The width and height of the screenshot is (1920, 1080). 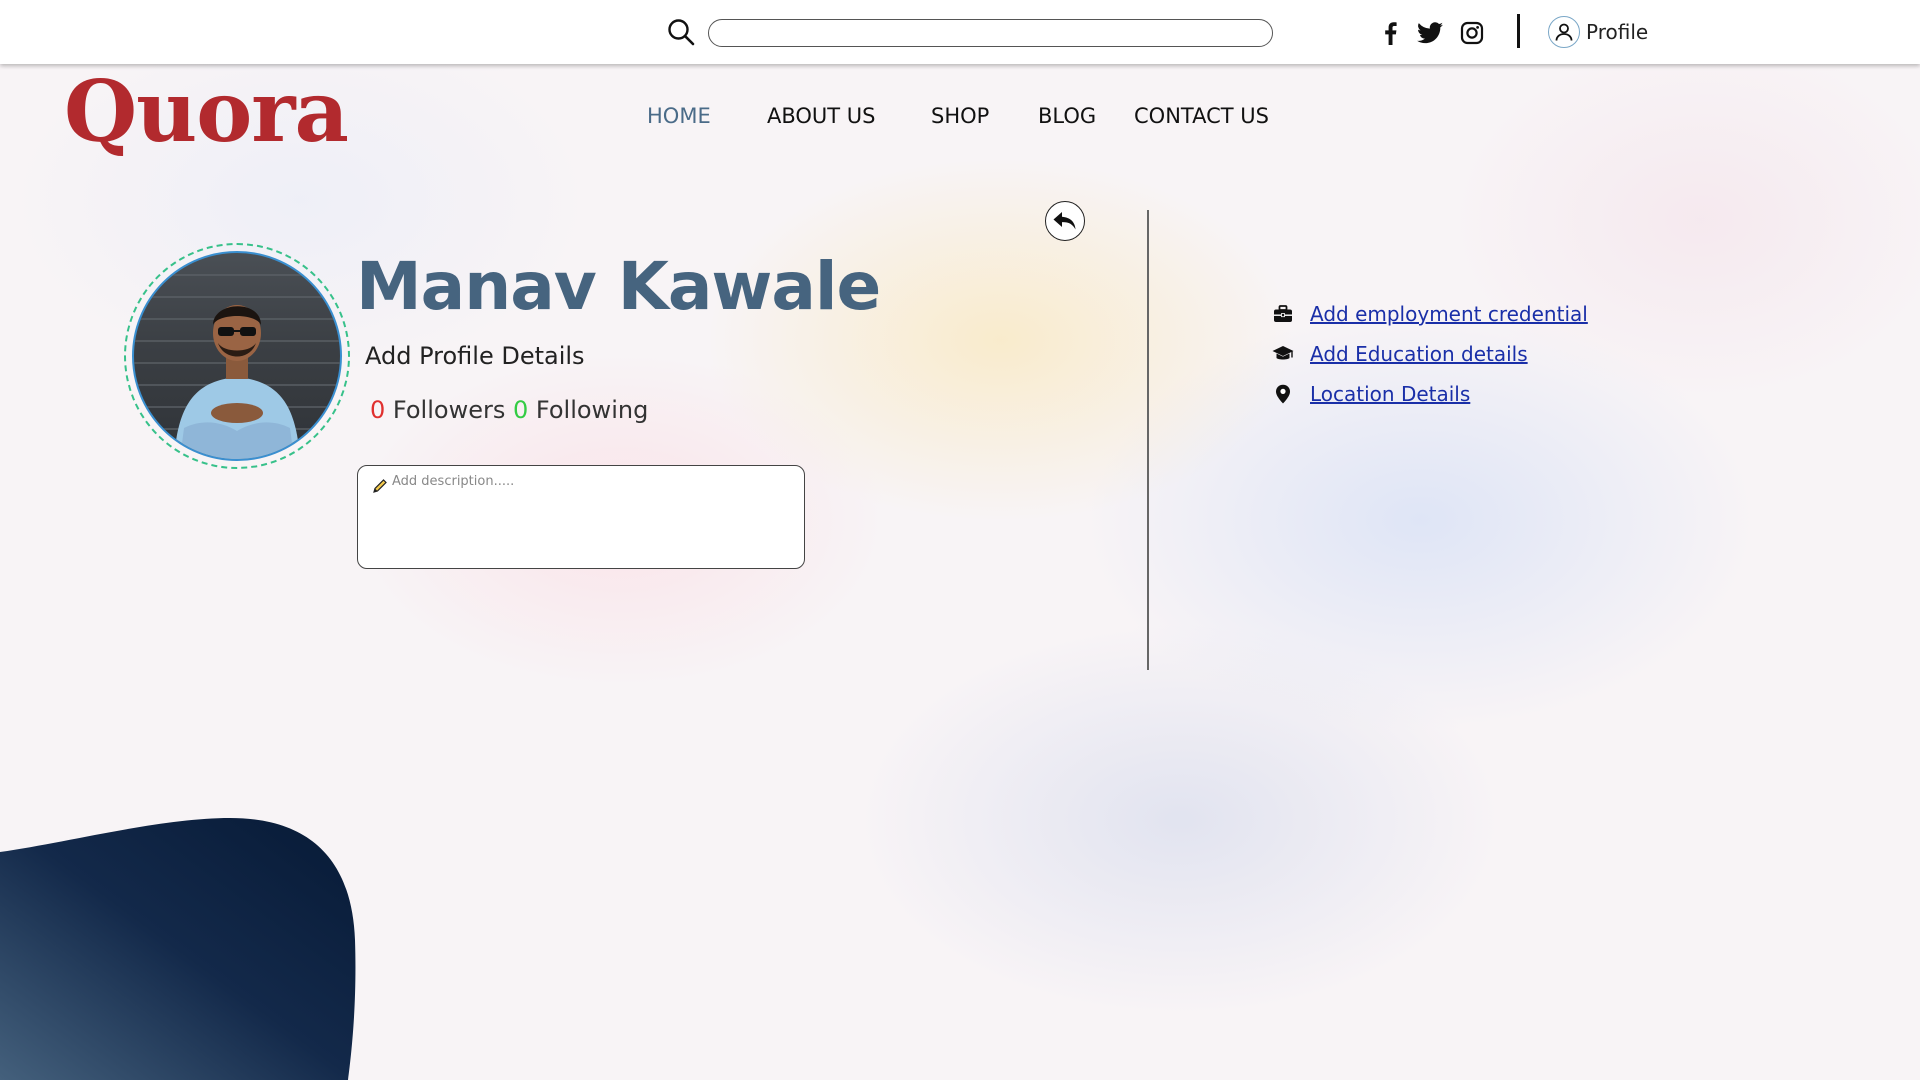 What do you see at coordinates (1430, 33) in the screenshot?
I see `twitter-icon` at bounding box center [1430, 33].